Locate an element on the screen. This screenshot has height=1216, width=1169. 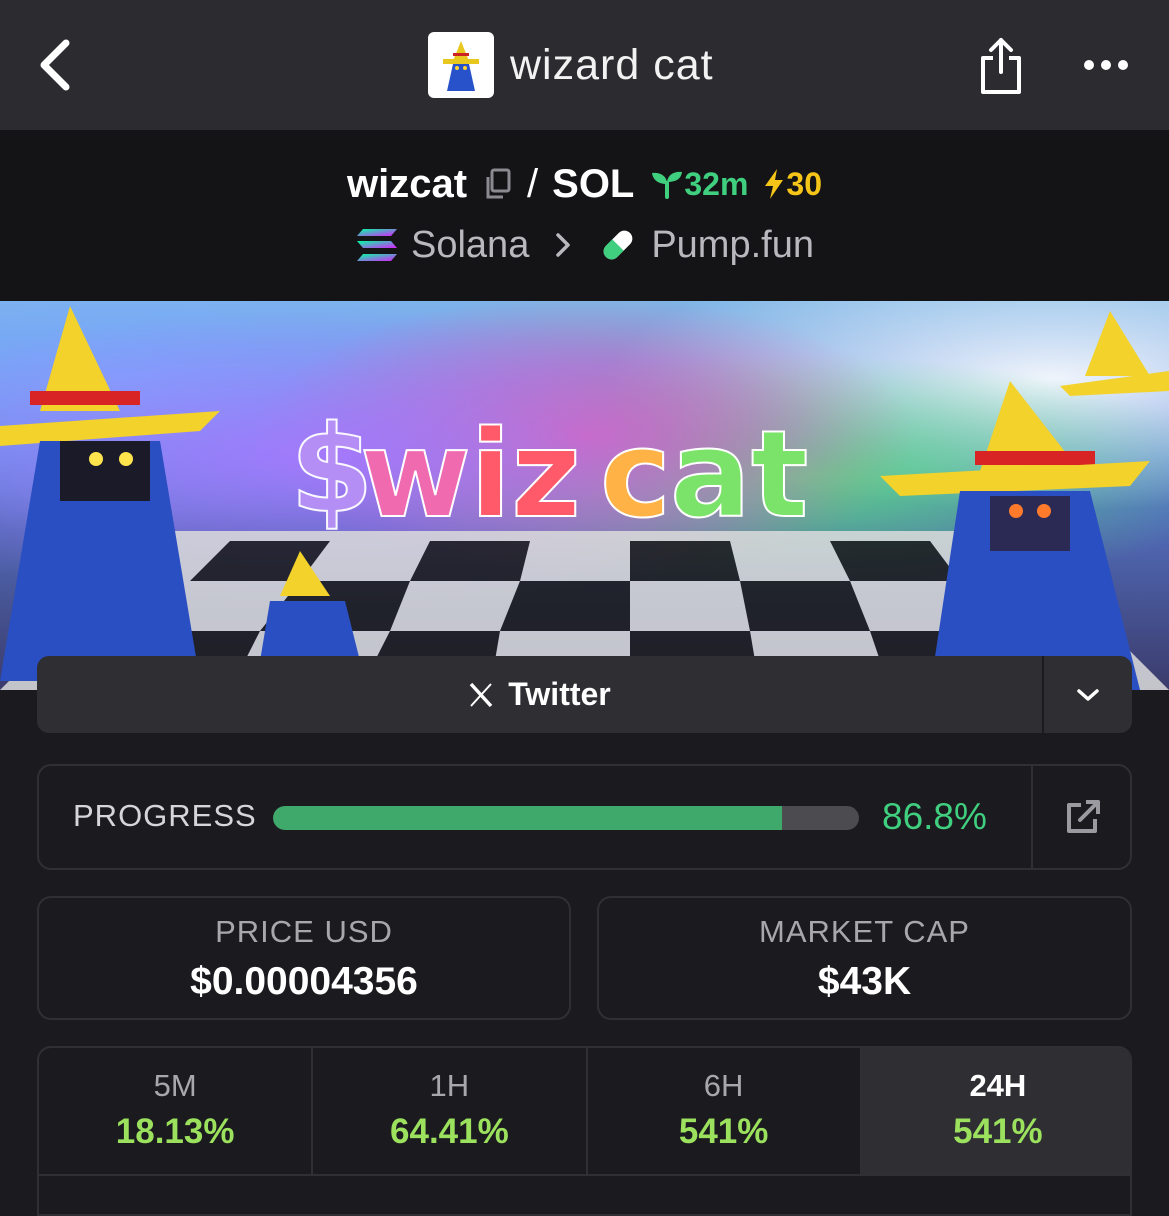
x-logo-icon is located at coordinates (481, 695).